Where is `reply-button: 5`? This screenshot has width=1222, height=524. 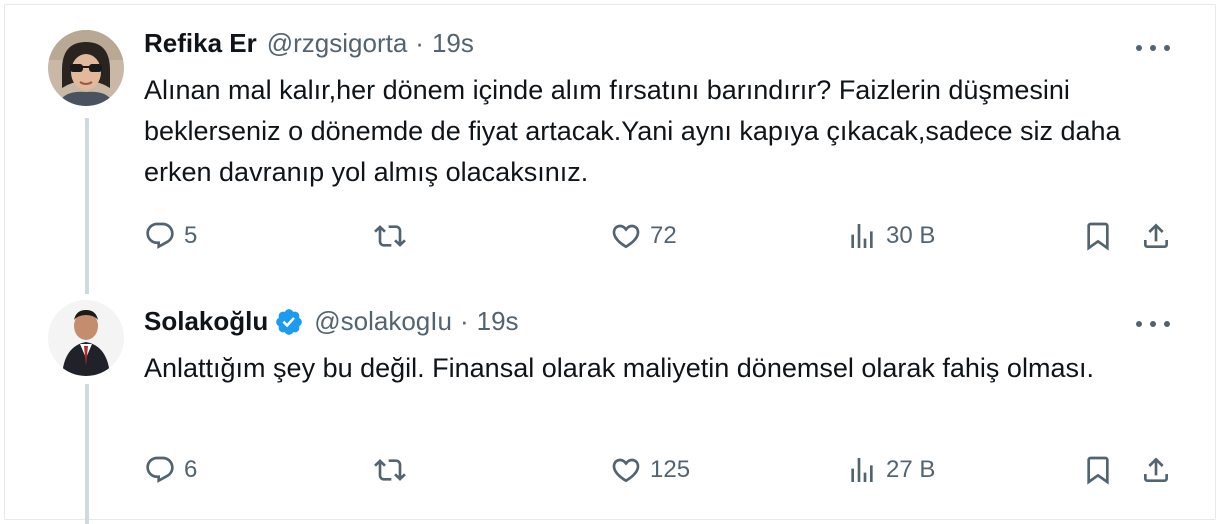 reply-button: 5 is located at coordinates (170, 236).